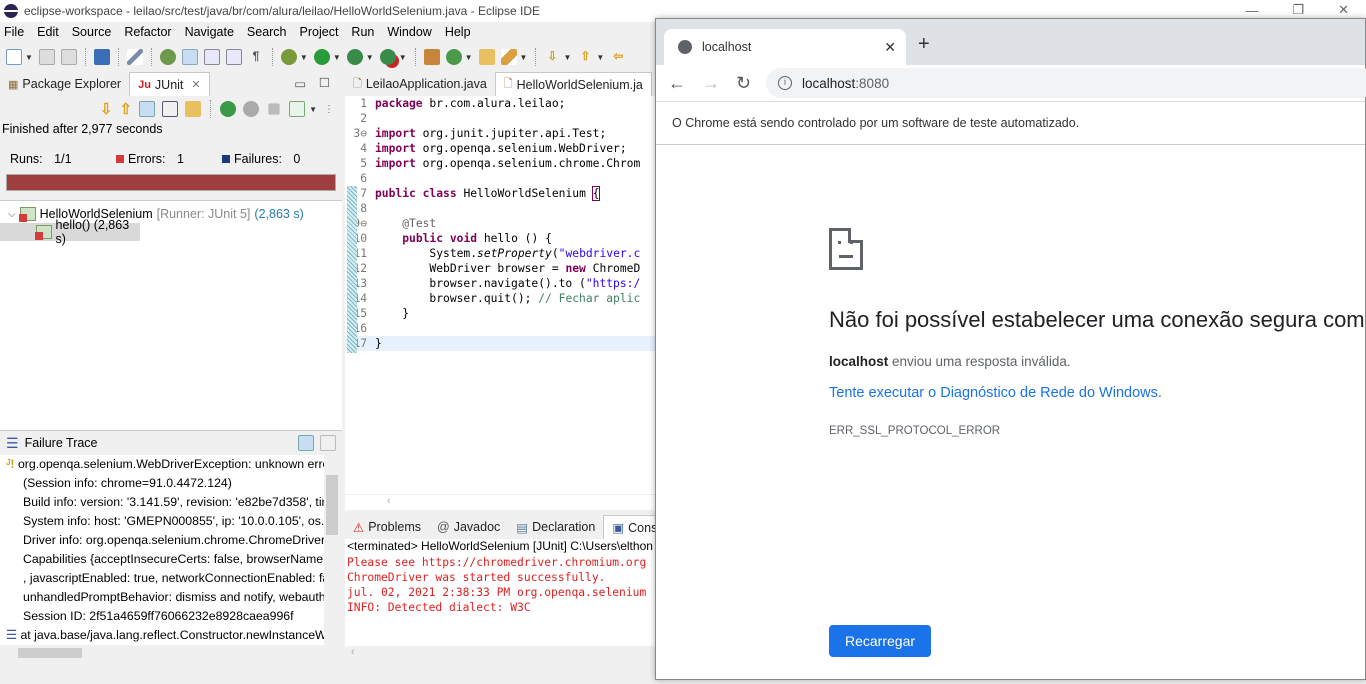  Describe the element at coordinates (785, 83) in the screenshot. I see `info-icon: i` at that location.